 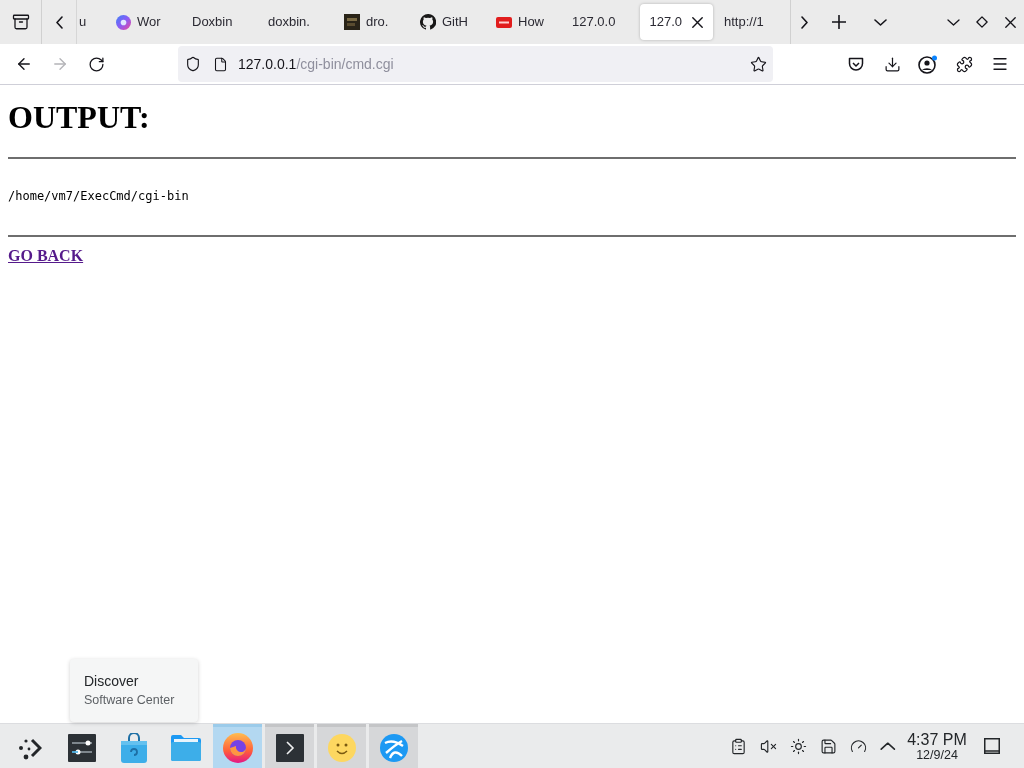 What do you see at coordinates (798, 746) in the screenshot?
I see `brightness-icon` at bounding box center [798, 746].